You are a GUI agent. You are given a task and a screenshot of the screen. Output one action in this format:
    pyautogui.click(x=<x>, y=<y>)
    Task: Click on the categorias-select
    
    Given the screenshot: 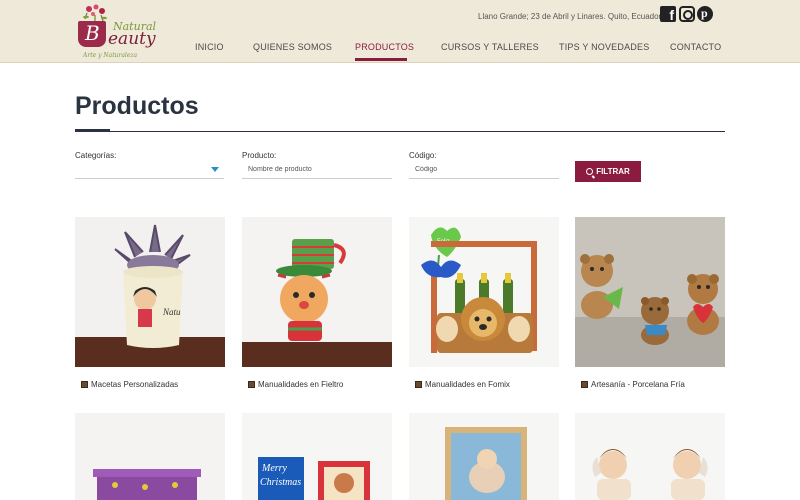 What is the action you would take?
    pyautogui.click(x=149, y=170)
    